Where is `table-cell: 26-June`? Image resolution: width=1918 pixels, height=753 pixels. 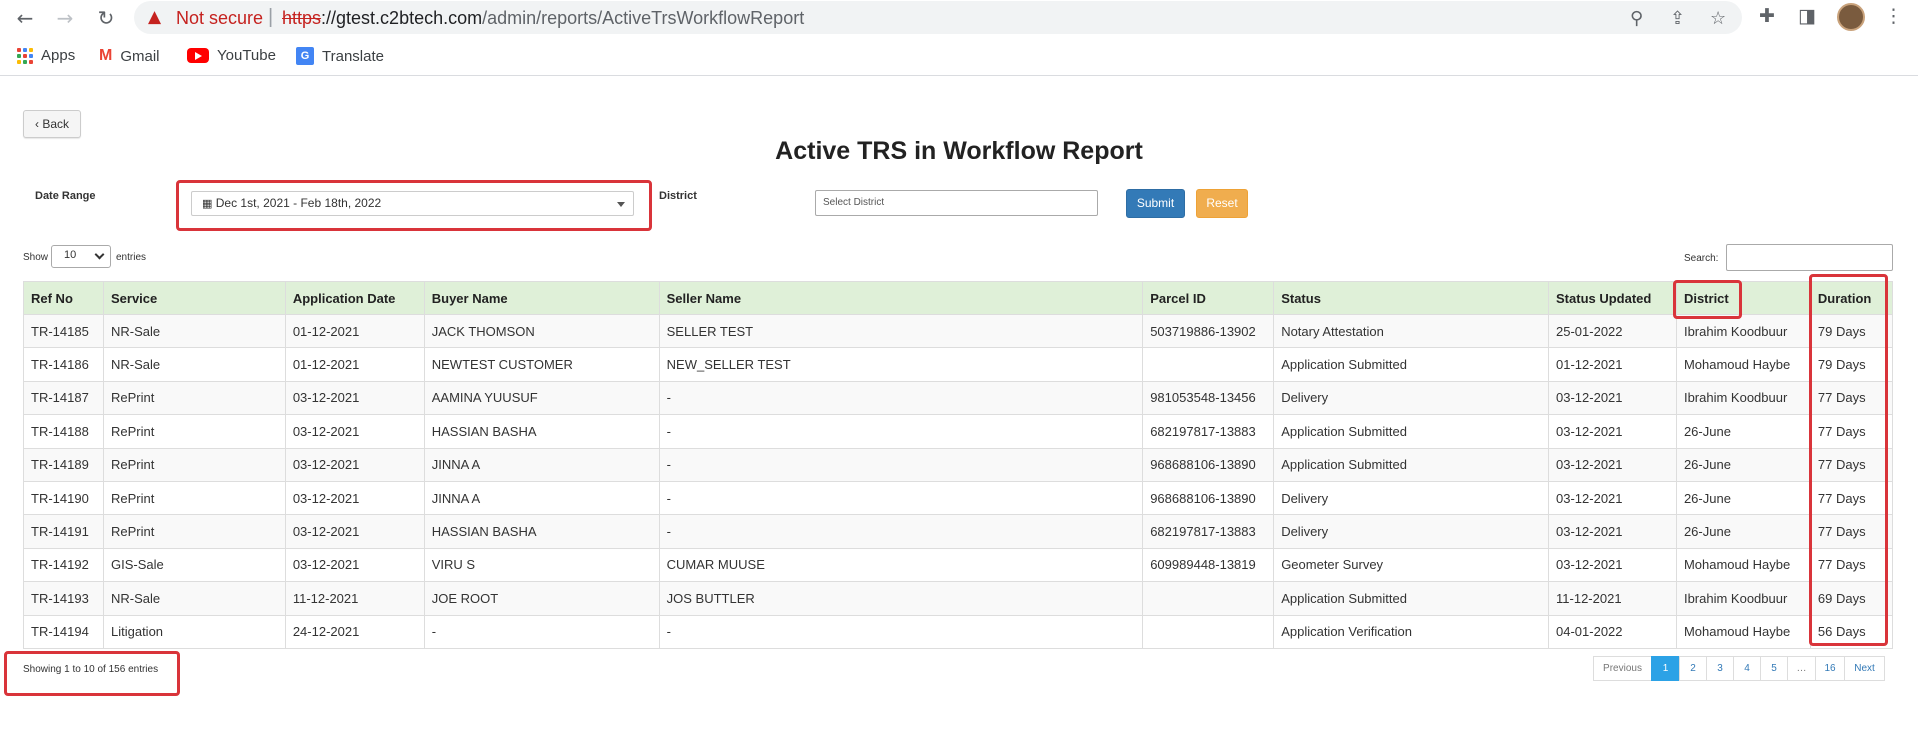 table-cell: 26-June is located at coordinates (1743, 464).